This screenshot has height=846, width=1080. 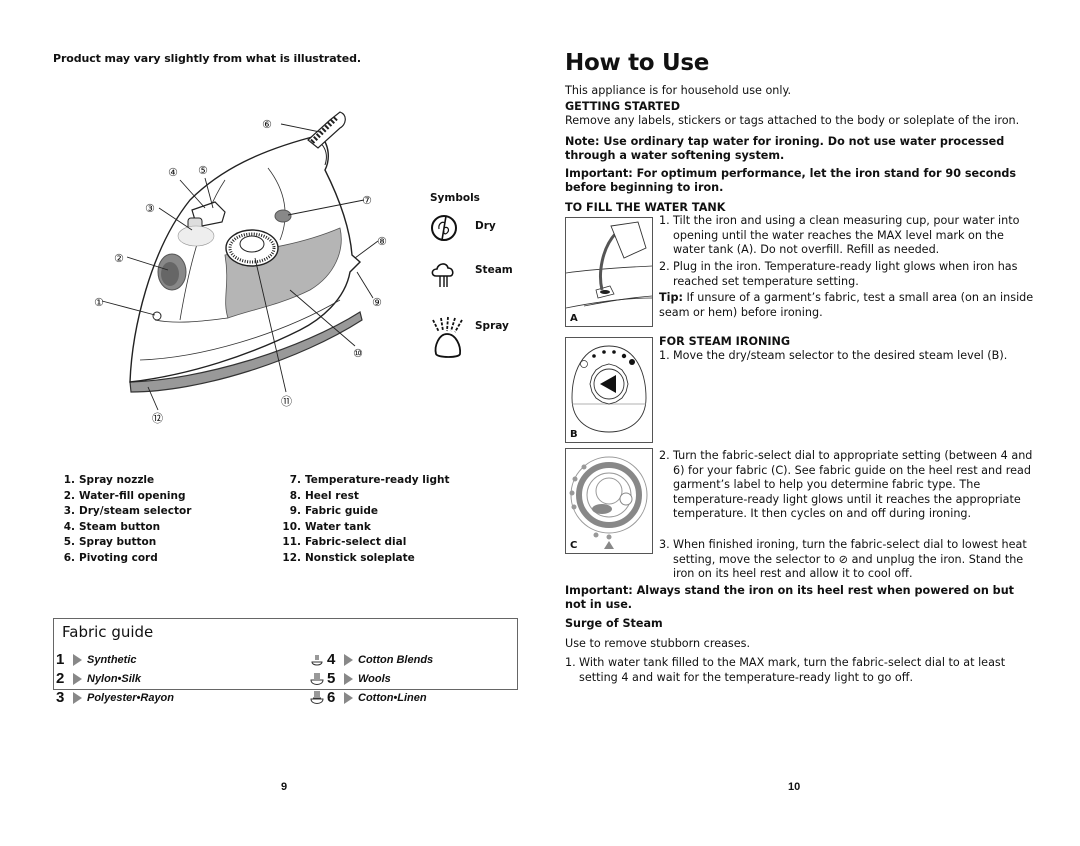 I want to click on symbol-steam: Steam, so click(x=471, y=277).